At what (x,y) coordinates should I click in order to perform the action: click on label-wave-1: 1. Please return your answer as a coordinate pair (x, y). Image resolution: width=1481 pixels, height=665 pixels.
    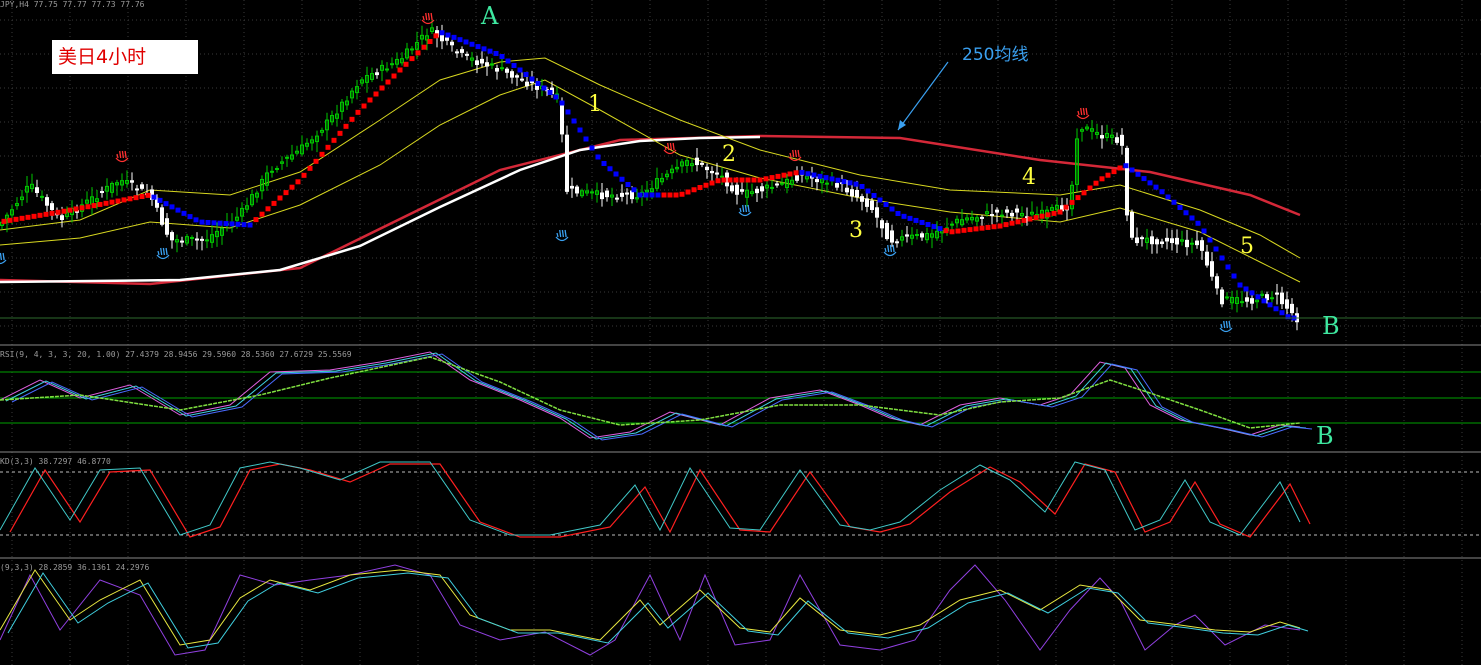
    Looking at the image, I should click on (595, 104).